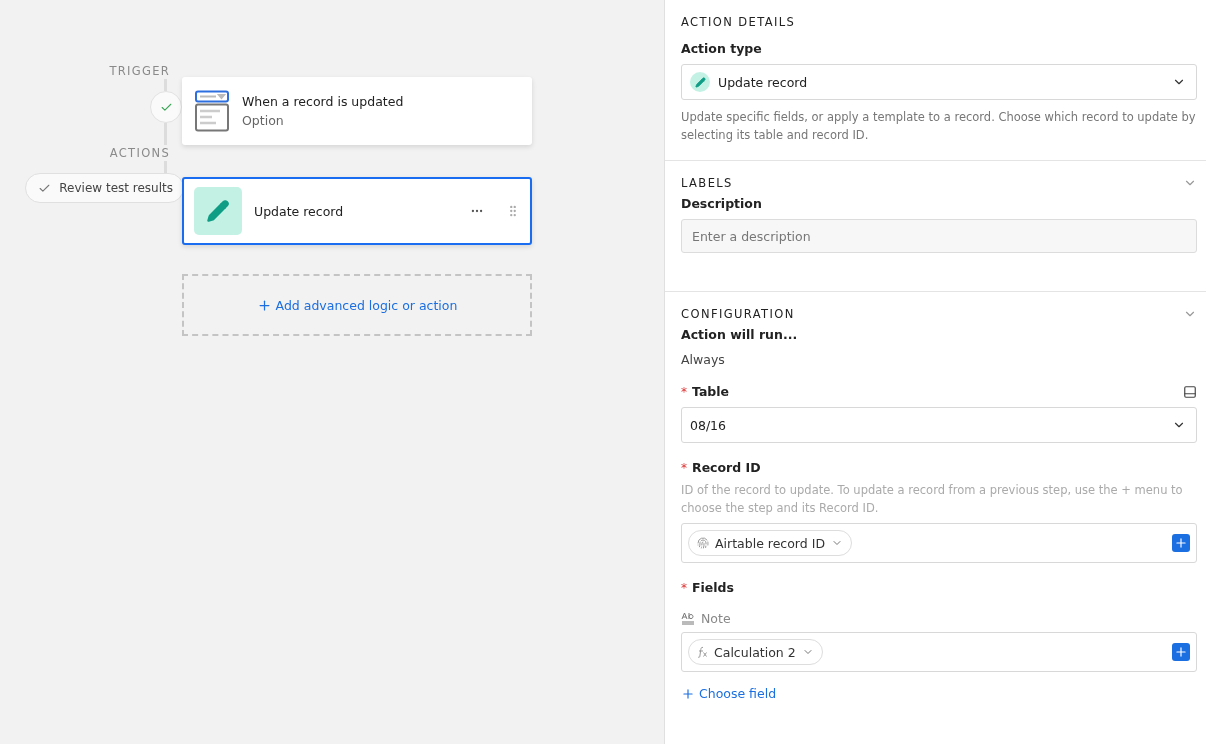  I want to click on section-heading: LABELS, so click(707, 183).